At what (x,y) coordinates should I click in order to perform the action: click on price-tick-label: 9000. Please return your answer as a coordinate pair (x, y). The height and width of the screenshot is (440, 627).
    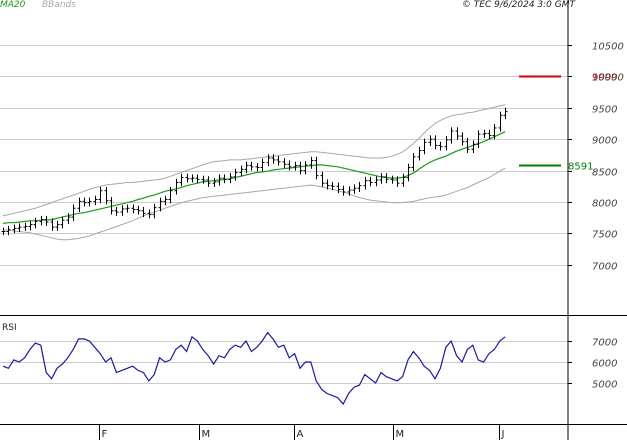
    Looking at the image, I should click on (604, 141).